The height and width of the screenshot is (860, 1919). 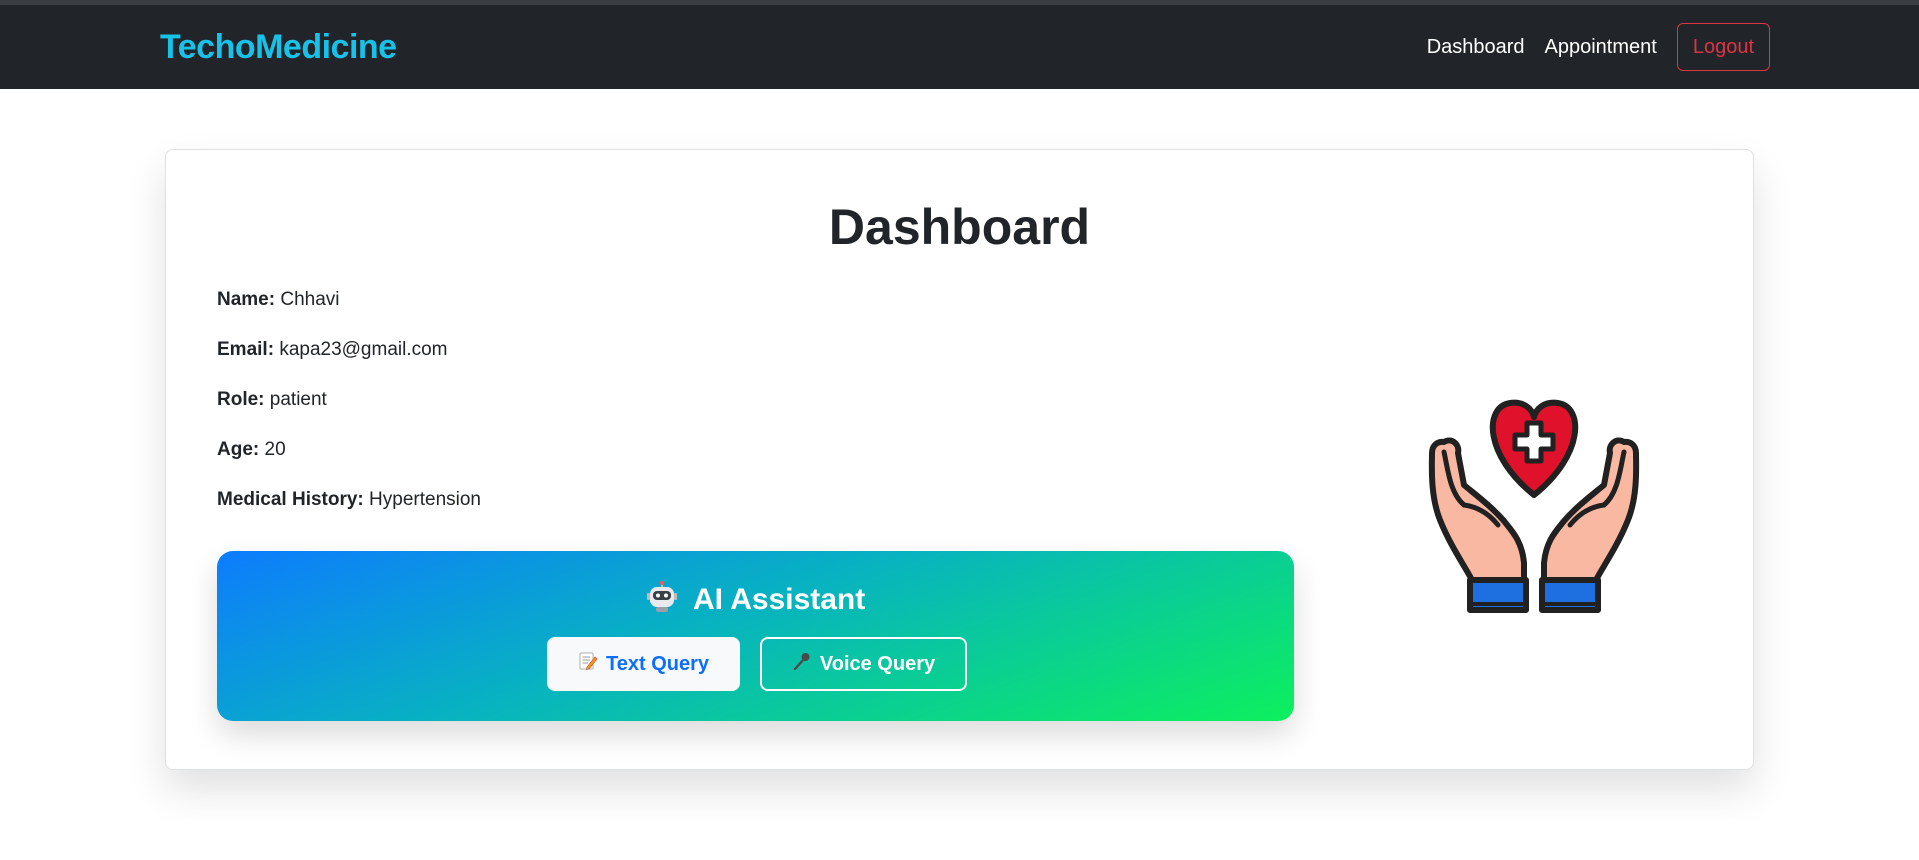 I want to click on info-label: Age:, so click(x=238, y=449).